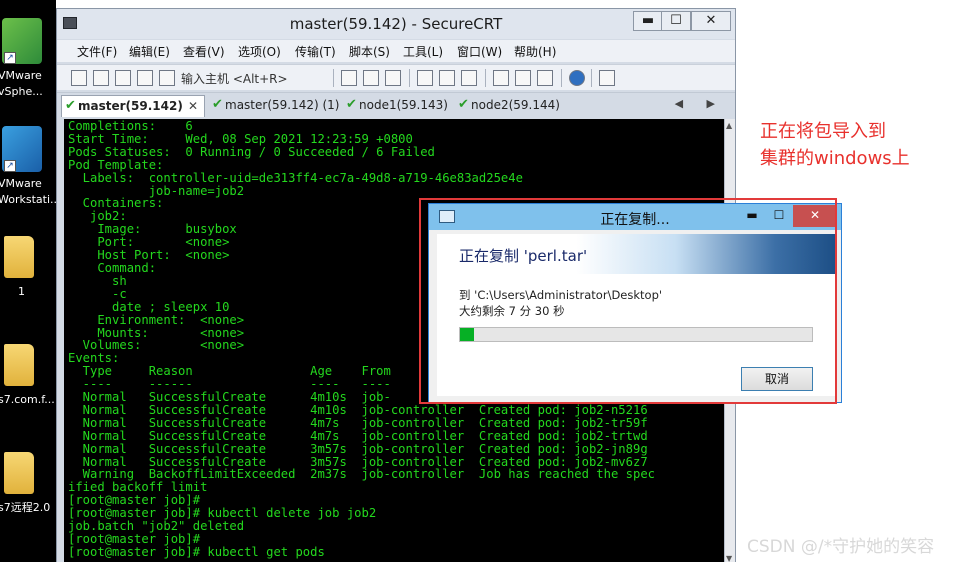  Describe the element at coordinates (79, 78) in the screenshot. I see `connect-icon` at that location.